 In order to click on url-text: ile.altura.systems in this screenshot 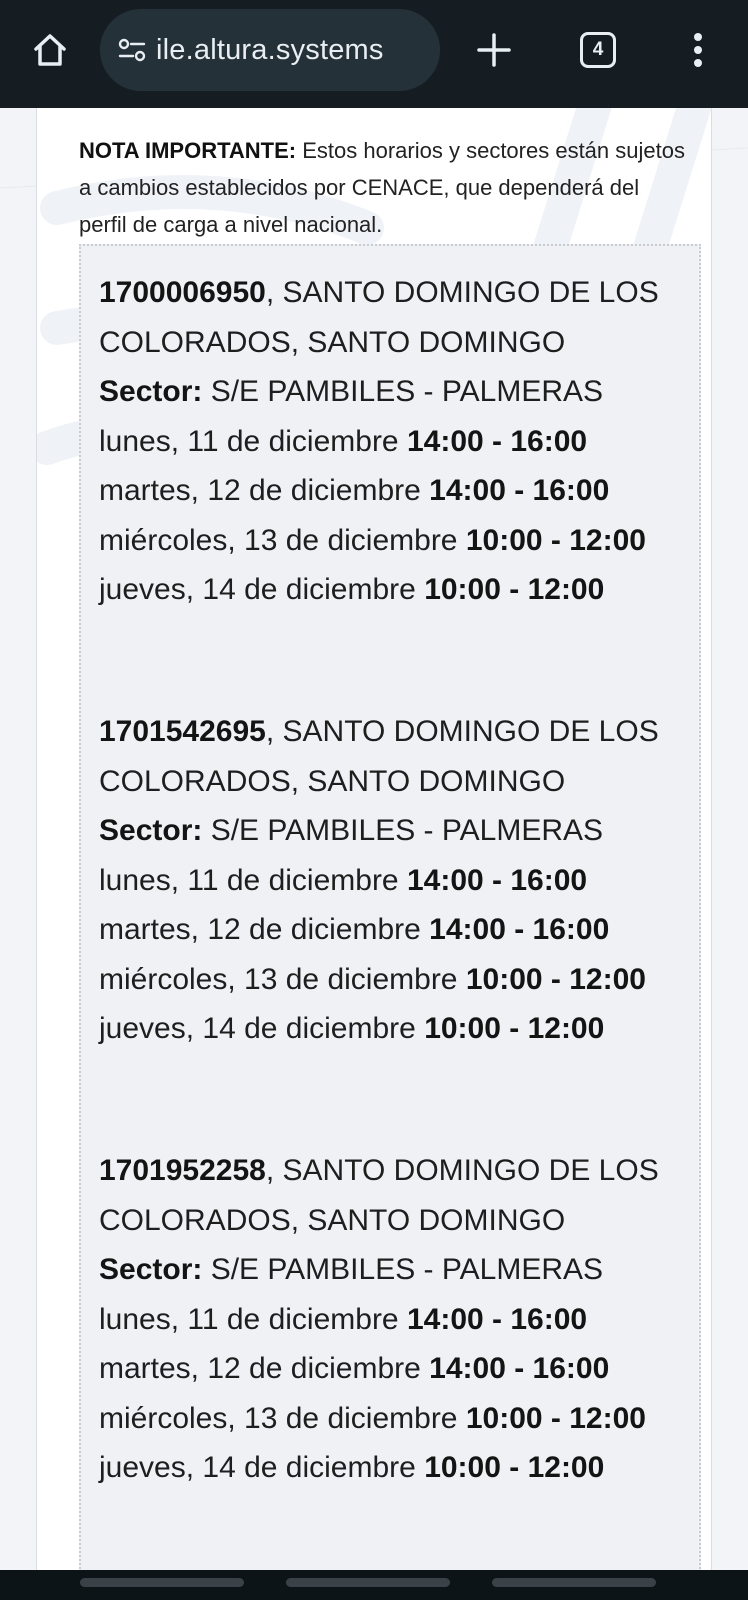, I will do `click(270, 50)`.